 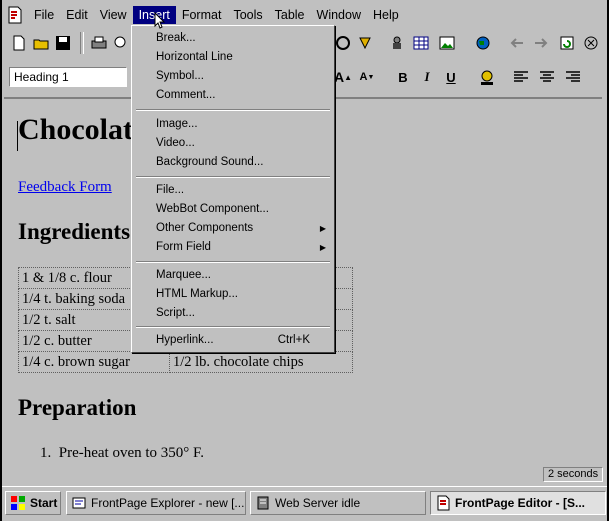 What do you see at coordinates (247, 15) in the screenshot?
I see `menu-tools: Tools` at bounding box center [247, 15].